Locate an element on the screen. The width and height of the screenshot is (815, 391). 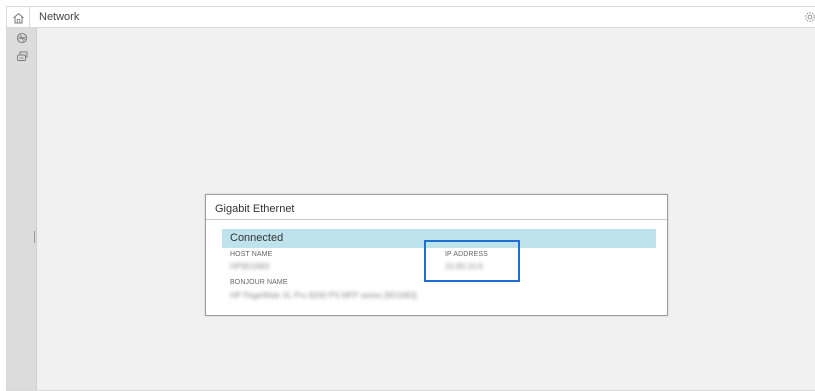
sidebar-item-print-queue is located at coordinates (22, 56).